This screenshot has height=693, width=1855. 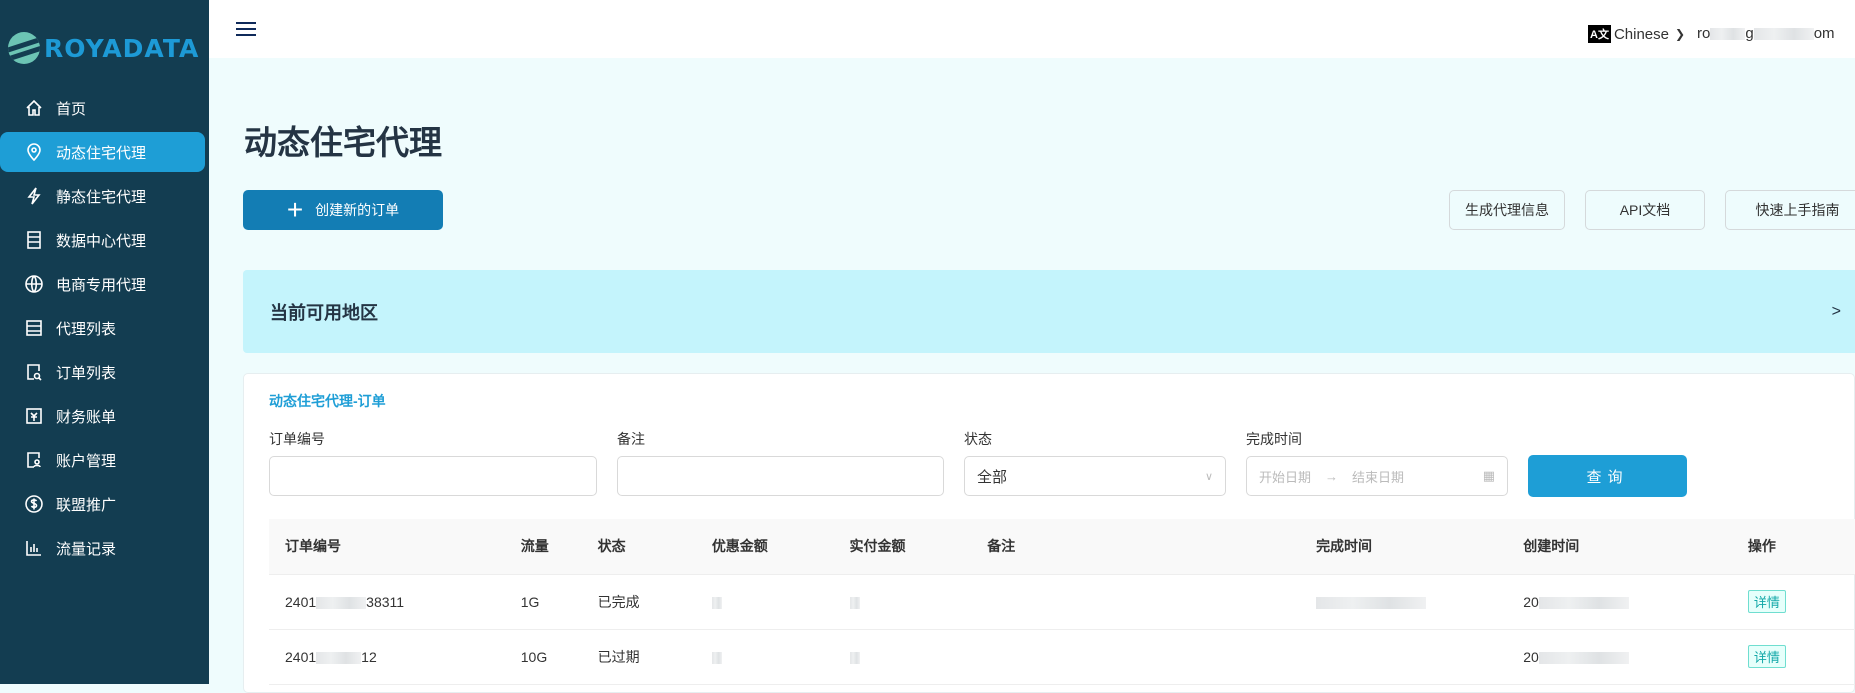 I want to click on discount, so click(x=764, y=657).